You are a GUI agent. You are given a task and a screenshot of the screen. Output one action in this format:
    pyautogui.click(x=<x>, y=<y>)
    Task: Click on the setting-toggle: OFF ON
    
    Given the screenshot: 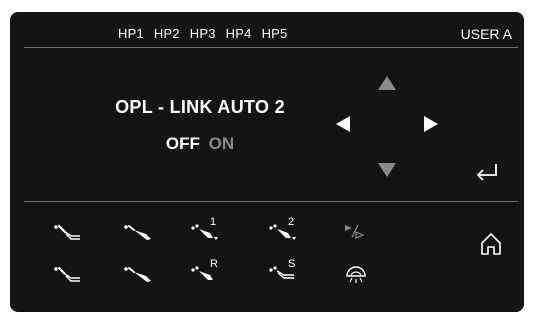 What is the action you would take?
    pyautogui.click(x=200, y=144)
    